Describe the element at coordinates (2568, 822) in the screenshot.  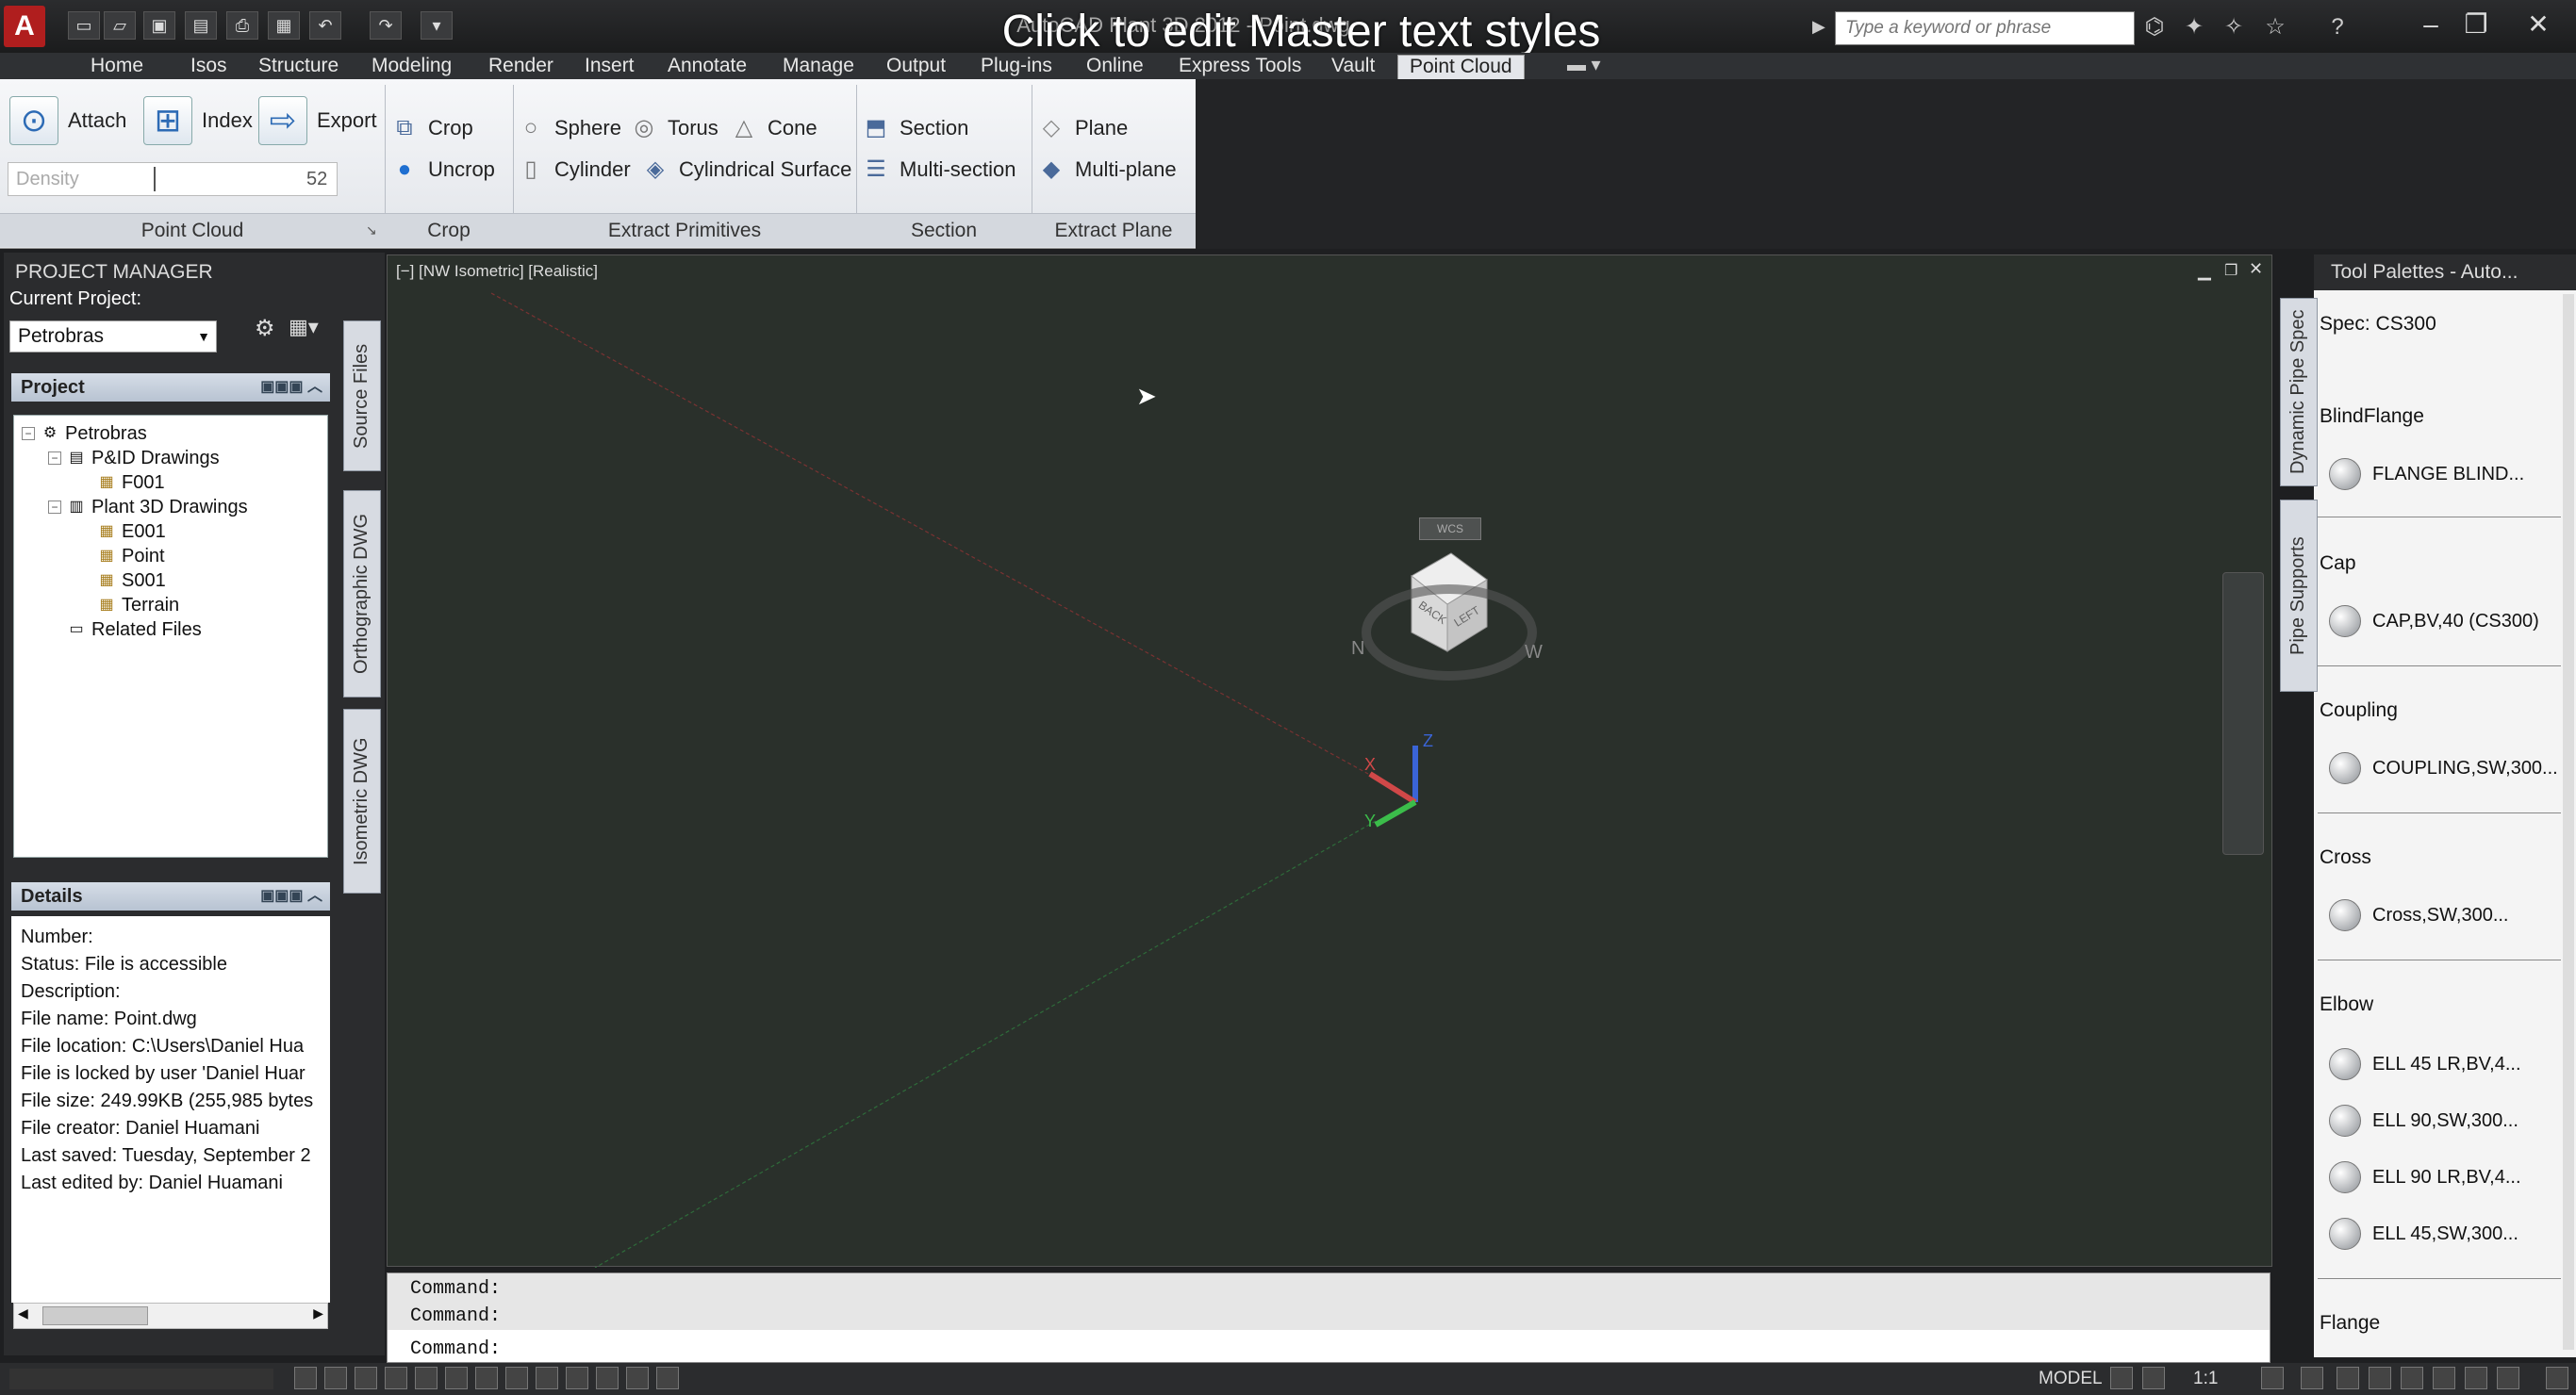
I see `tool-palette-scrollbar` at that location.